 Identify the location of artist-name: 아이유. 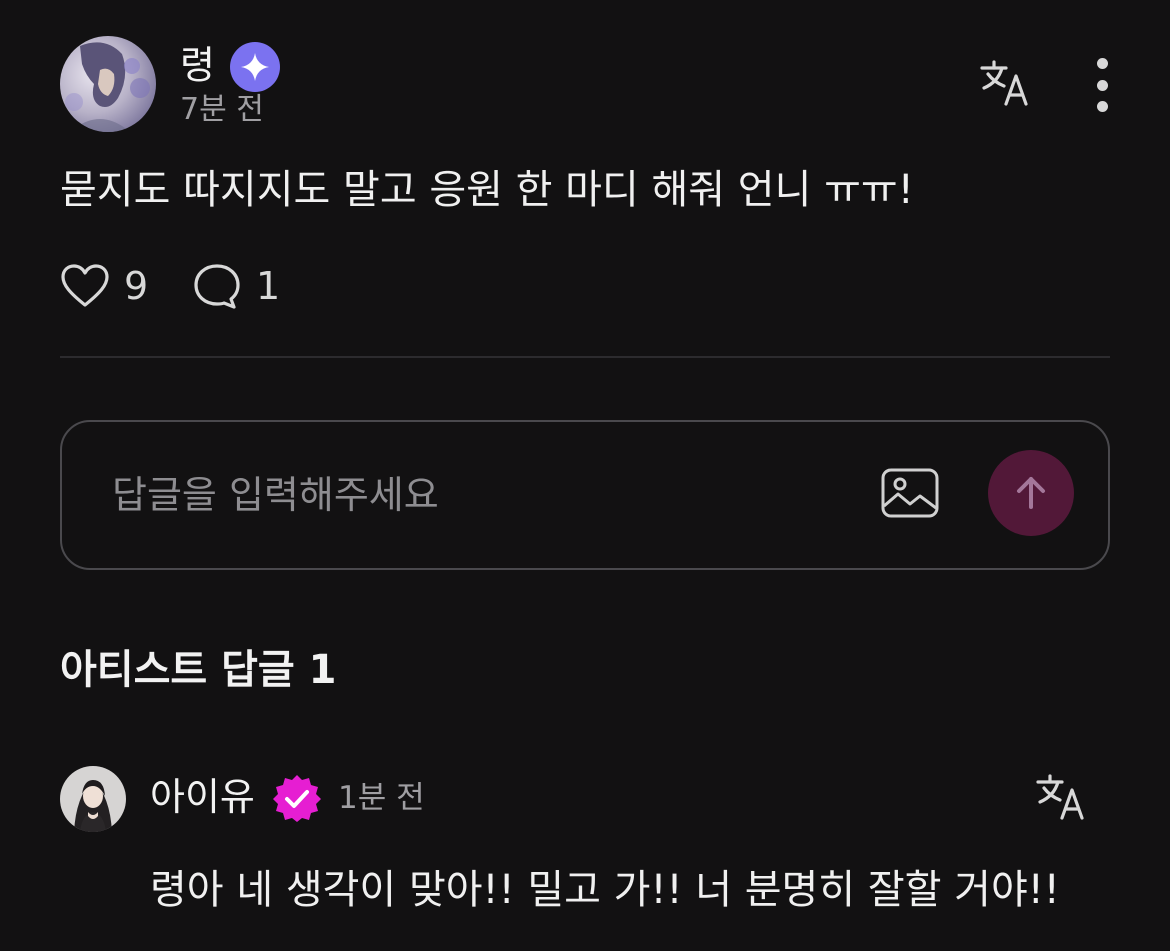
(202, 797).